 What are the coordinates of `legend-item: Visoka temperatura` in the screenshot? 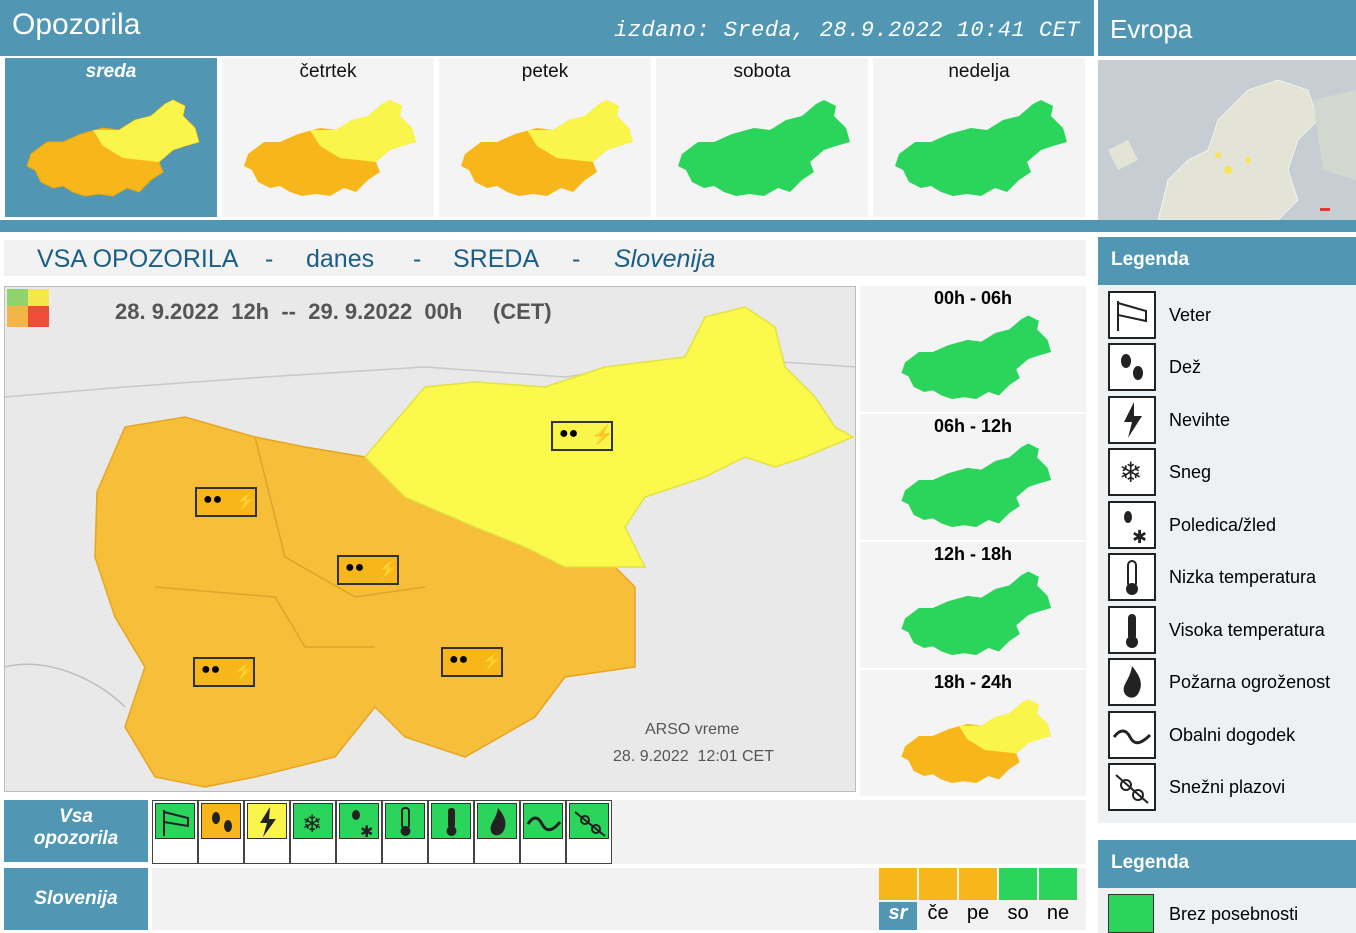 It's located at (1230, 632).